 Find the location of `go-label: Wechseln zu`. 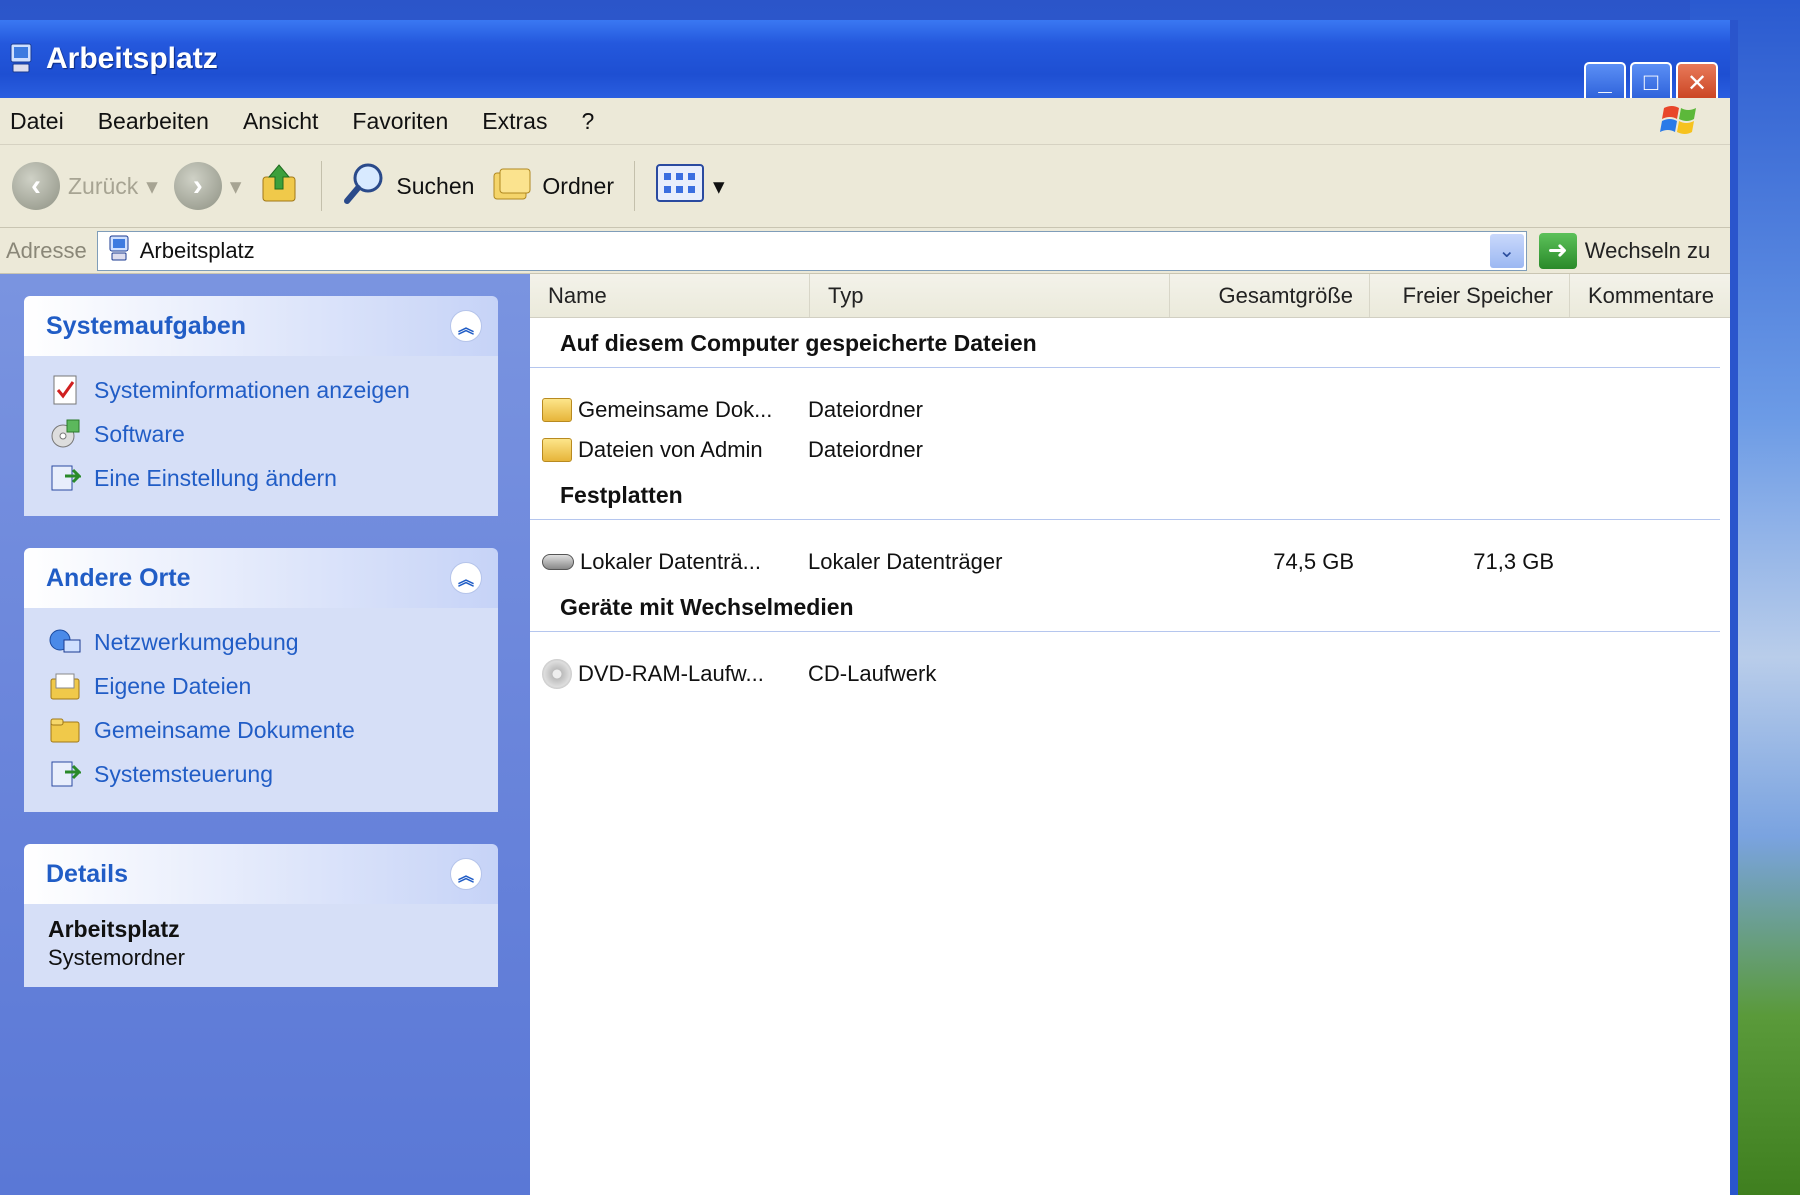

go-label: Wechseln zu is located at coordinates (1647, 250).